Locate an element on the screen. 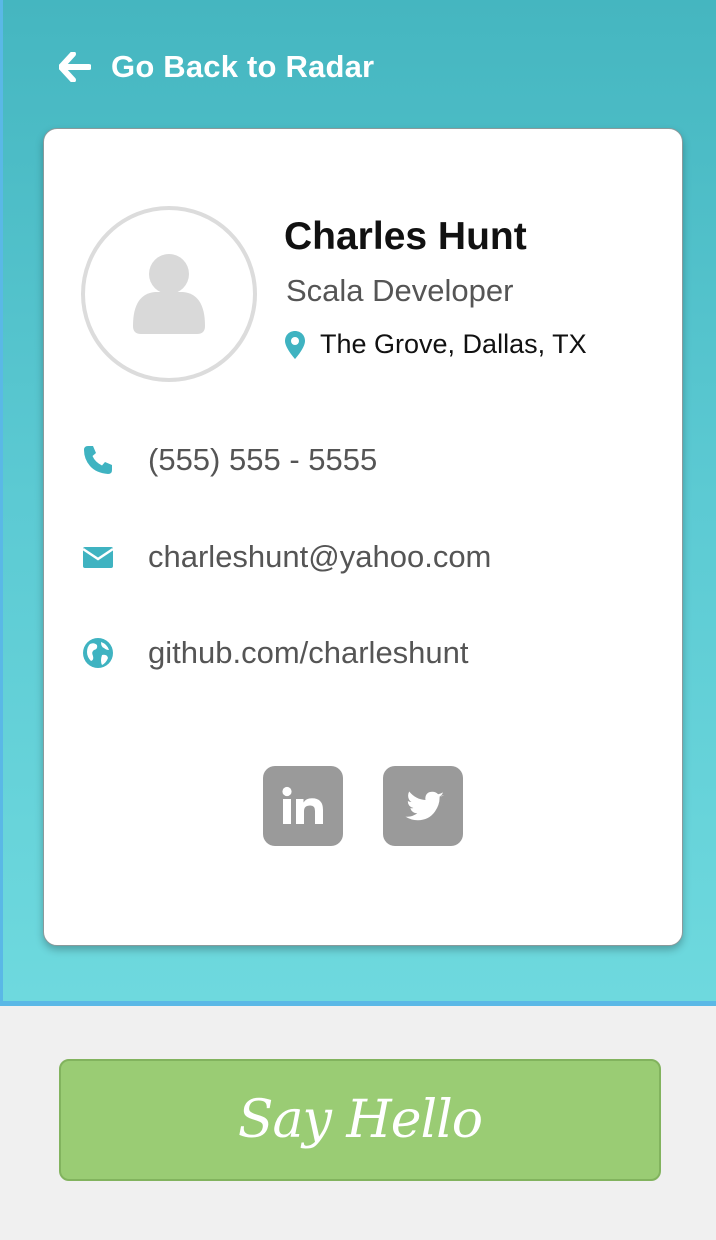  avatar is located at coordinates (169, 294).